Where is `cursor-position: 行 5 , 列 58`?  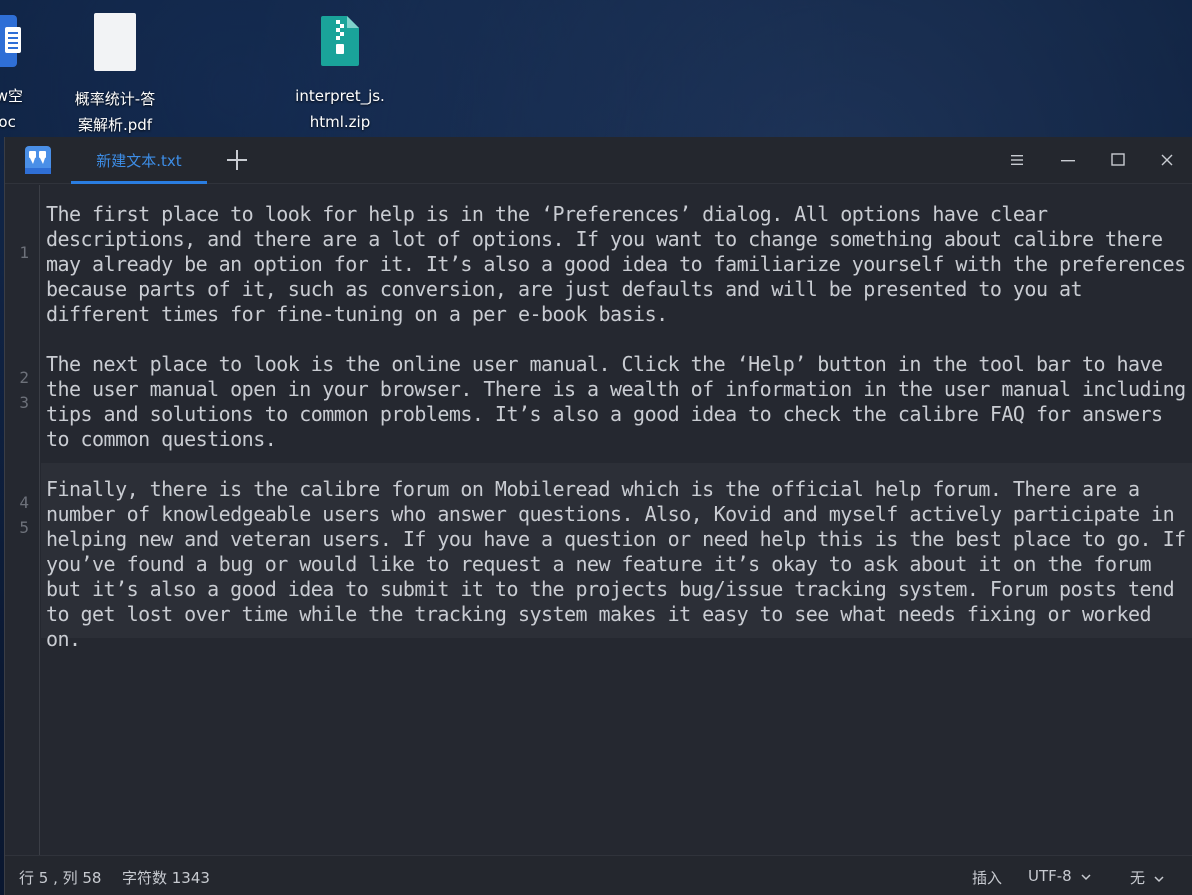 cursor-position: 行 5 , 列 58 is located at coordinates (60, 878).